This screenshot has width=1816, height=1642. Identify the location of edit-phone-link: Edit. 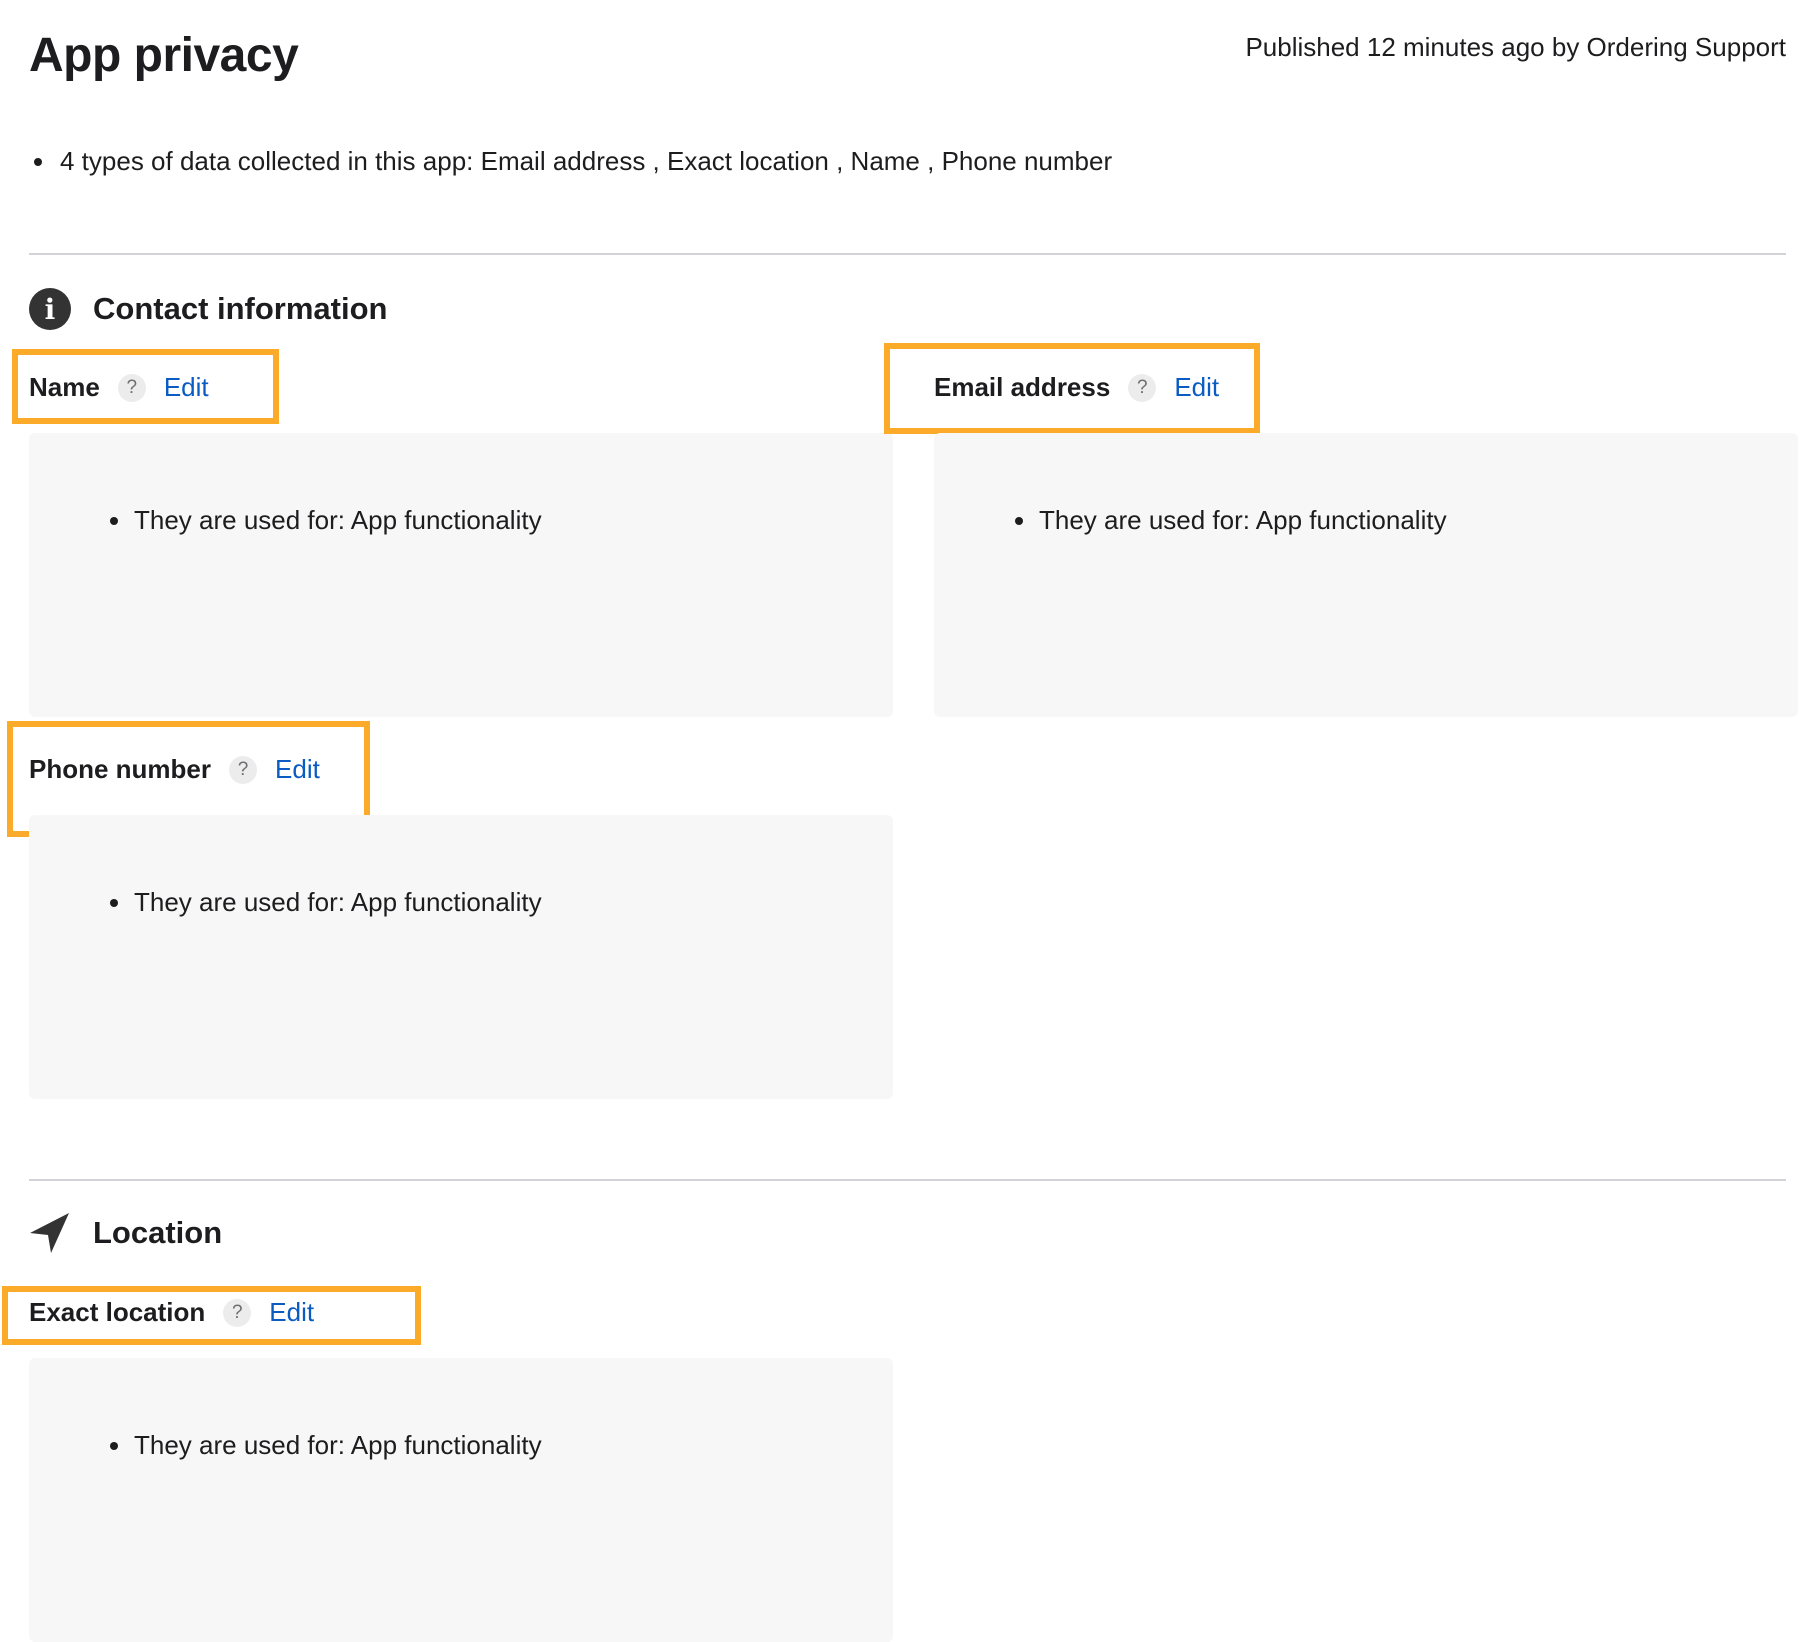
(297, 769).